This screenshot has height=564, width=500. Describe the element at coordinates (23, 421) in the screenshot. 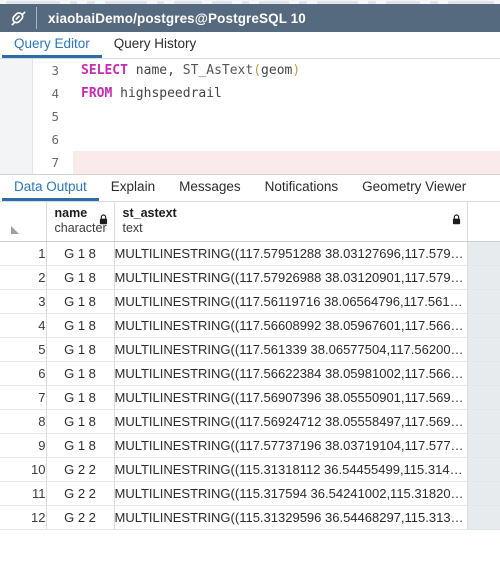

I see `row-number-cell: 8` at that location.